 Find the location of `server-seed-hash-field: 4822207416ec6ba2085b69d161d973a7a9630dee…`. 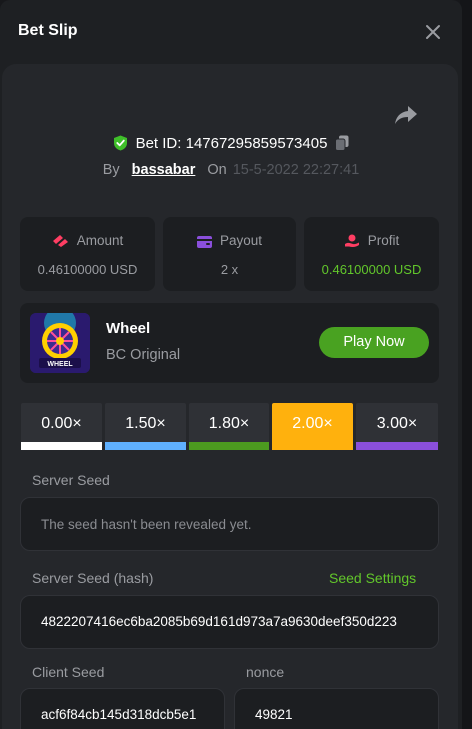

server-seed-hash-field: 4822207416ec6ba2085b69d161d973a7a9630dee… is located at coordinates (229, 622).